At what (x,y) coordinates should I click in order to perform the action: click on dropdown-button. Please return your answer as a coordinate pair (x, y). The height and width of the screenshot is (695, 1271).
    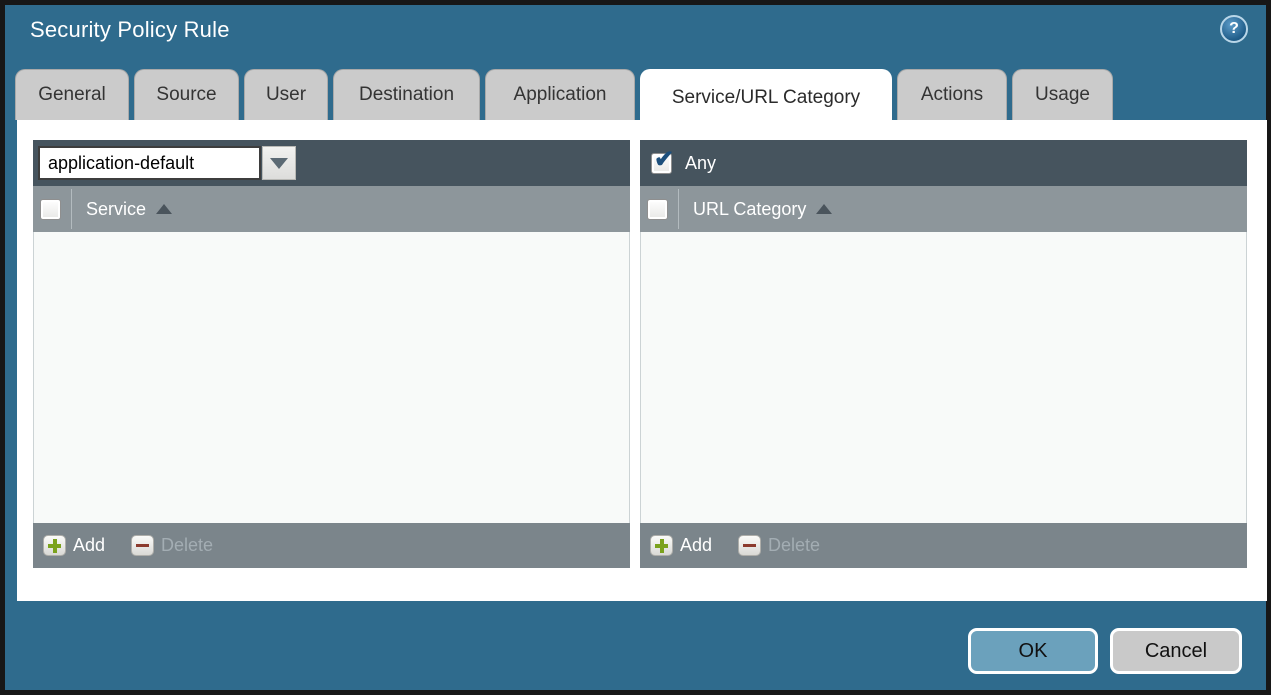
    Looking at the image, I should click on (279, 163).